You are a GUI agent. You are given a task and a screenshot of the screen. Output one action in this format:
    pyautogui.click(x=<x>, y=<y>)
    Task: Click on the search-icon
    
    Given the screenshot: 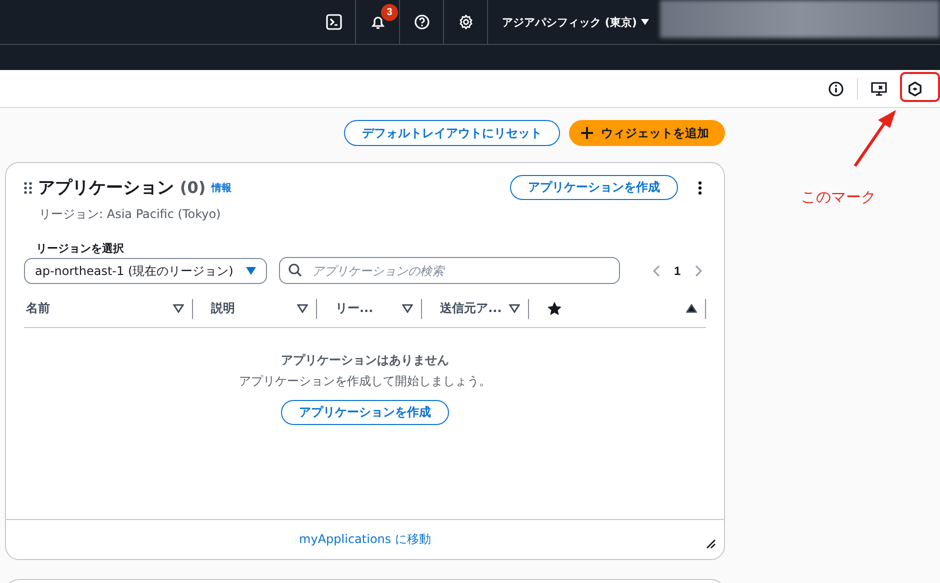 What is the action you would take?
    pyautogui.click(x=295, y=270)
    